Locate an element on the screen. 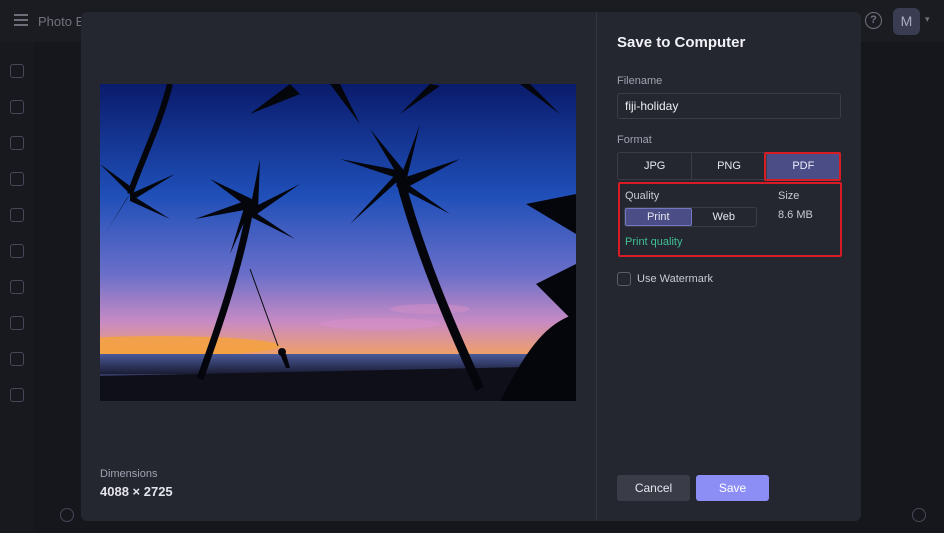 Image resolution: width=944 pixels, height=533 pixels. size-label: Size is located at coordinates (789, 196).